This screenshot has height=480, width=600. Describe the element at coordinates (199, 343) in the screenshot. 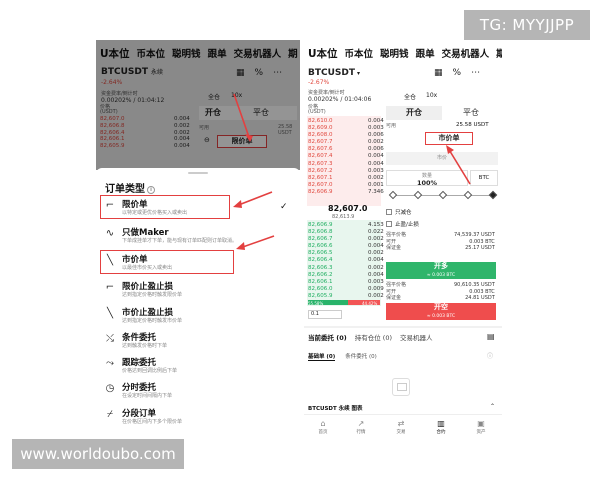

I see `order-type-conditional: ⤯ 条件委托 达到触发价格时下单` at that location.